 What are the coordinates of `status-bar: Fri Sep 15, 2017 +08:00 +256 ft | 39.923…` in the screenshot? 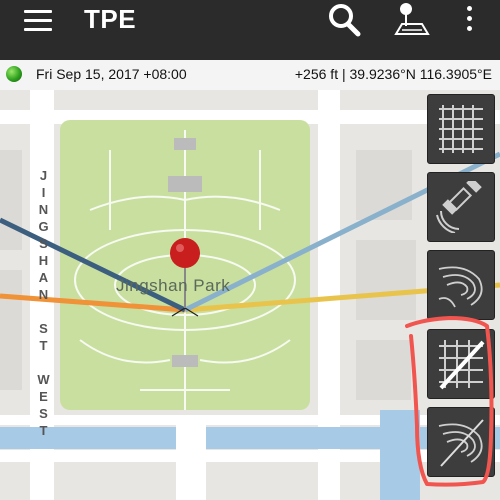 It's located at (250, 75).